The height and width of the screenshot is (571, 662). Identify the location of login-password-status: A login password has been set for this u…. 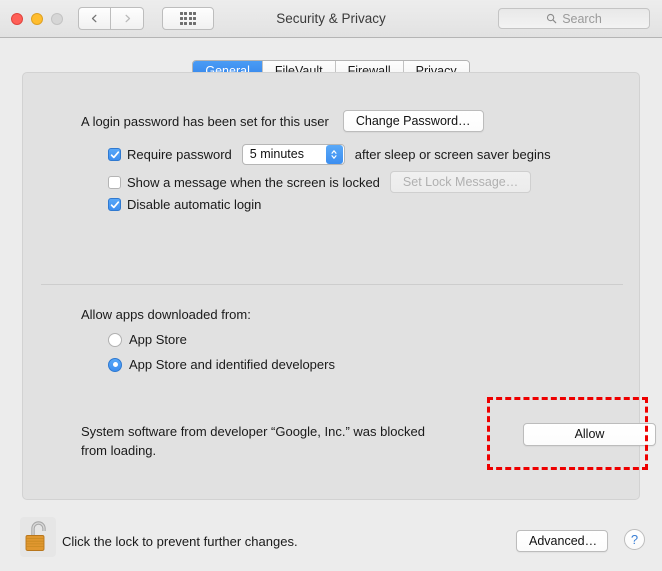
(205, 121).